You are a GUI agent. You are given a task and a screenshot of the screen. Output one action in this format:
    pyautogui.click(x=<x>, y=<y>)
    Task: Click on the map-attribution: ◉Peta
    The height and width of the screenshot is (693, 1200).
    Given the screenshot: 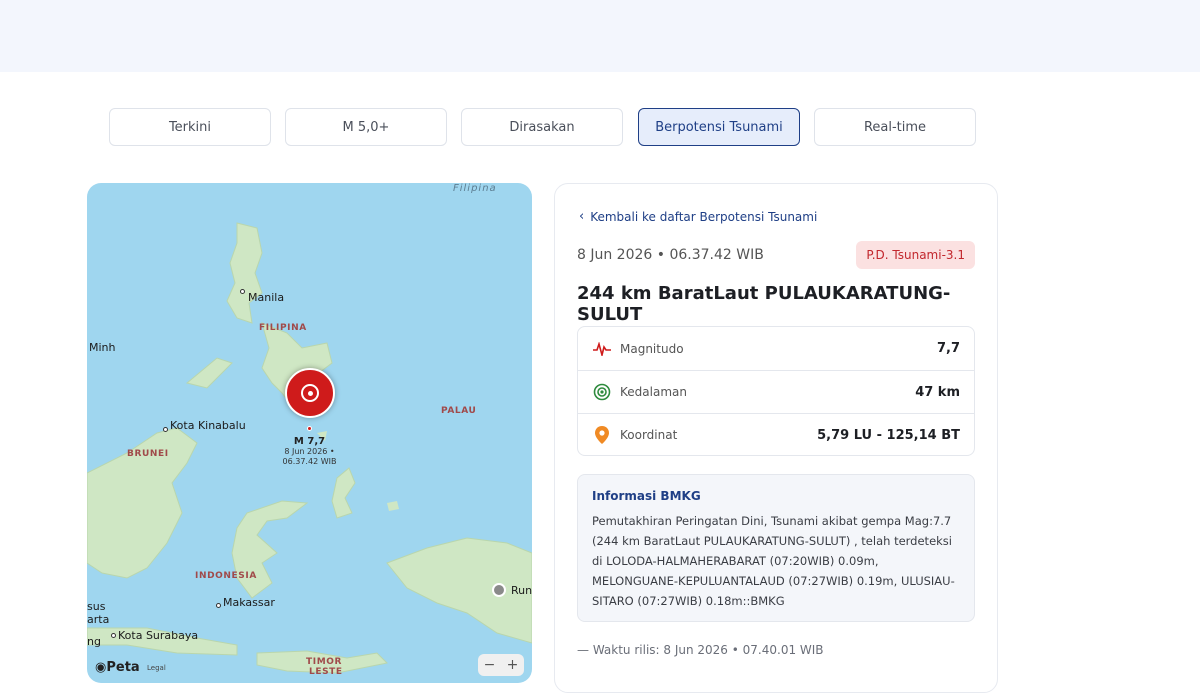 What is the action you would take?
    pyautogui.click(x=117, y=667)
    